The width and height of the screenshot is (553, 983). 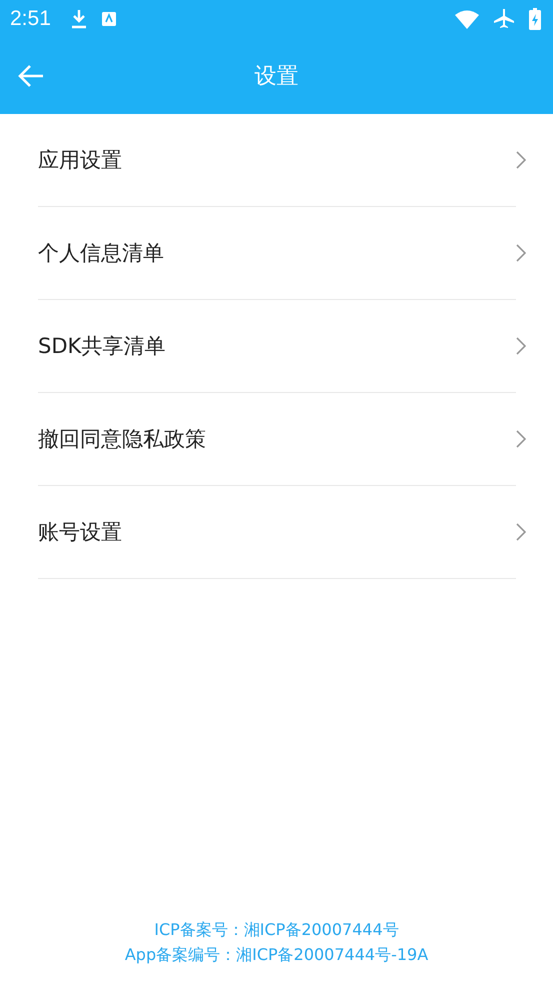 I want to click on menu-item: 个人信息清单, so click(x=277, y=253).